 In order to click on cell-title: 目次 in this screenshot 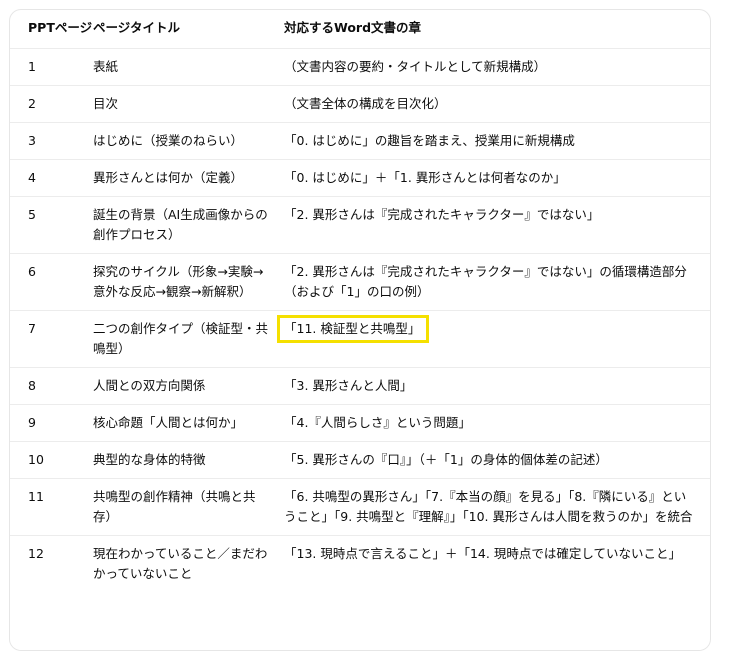, I will do `click(106, 103)`.